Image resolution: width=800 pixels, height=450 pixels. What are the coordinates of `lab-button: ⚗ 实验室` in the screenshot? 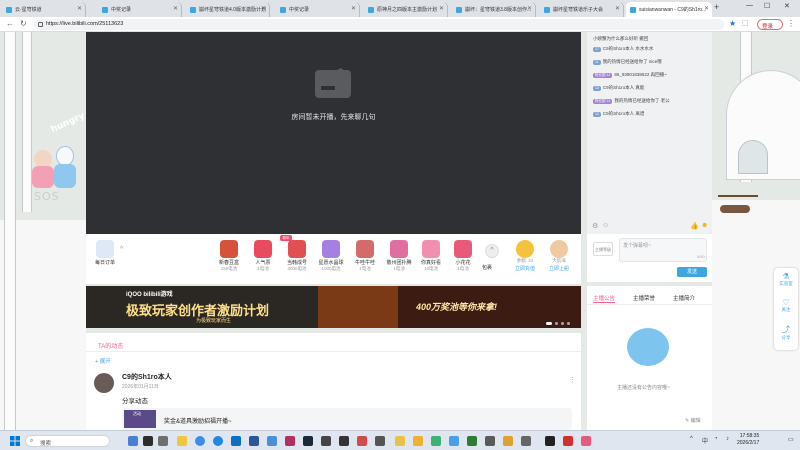 It's located at (786, 279).